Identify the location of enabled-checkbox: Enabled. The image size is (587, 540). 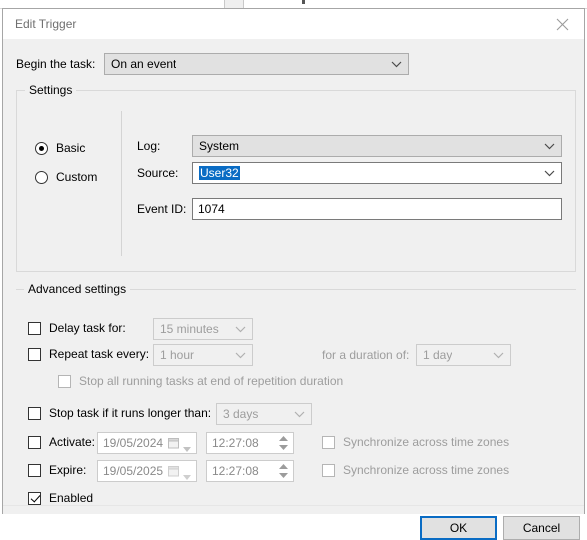
(60, 498).